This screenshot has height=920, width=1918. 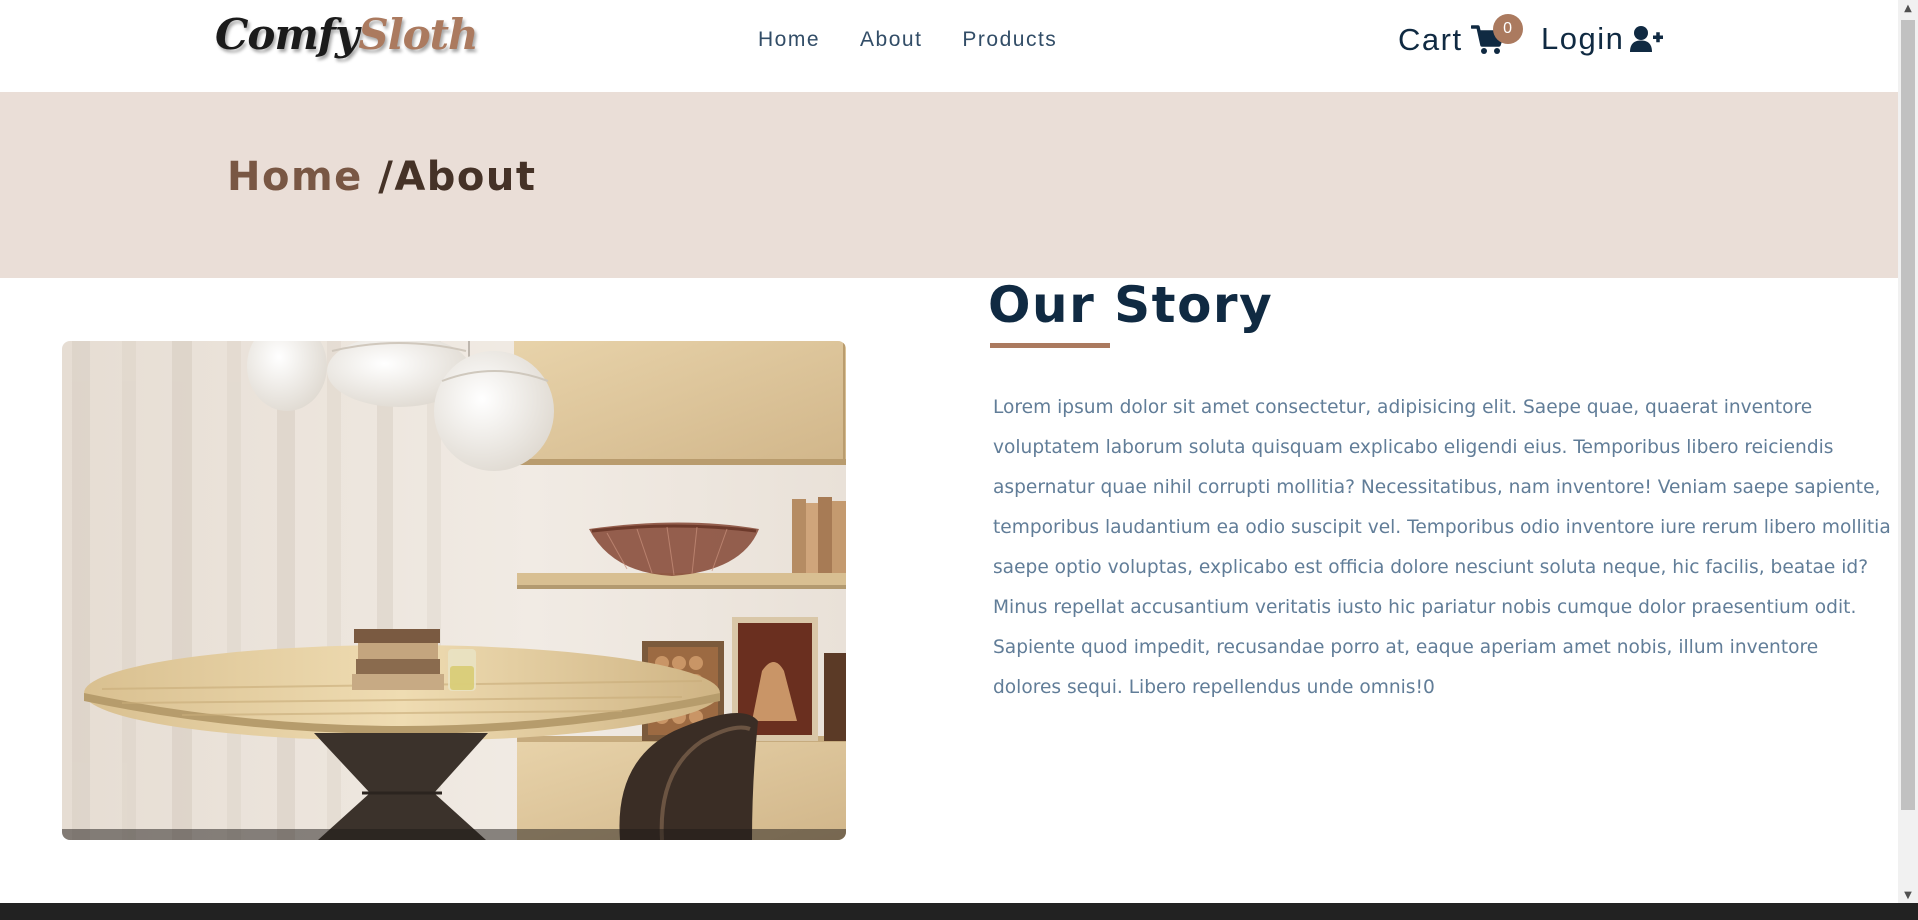 I want to click on scrollbar: ▲ ▼, so click(x=1908, y=451).